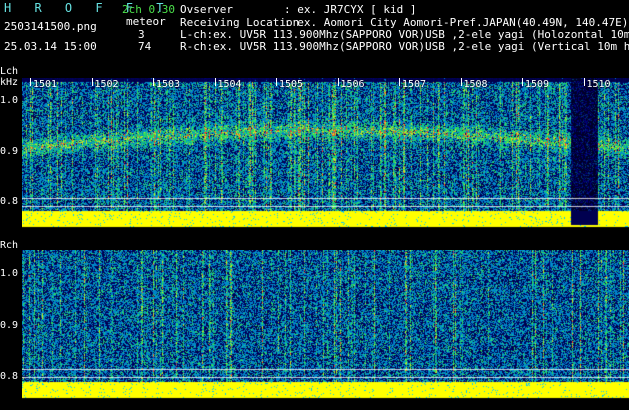 This screenshot has height=410, width=629. I want to click on lch-time-stamp: 1505, so click(291, 84).